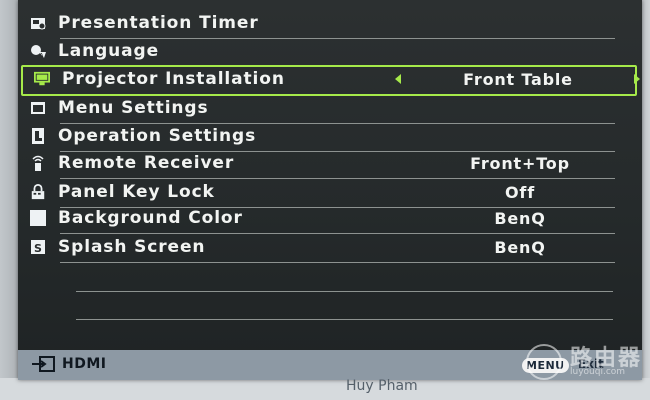  Describe the element at coordinates (518, 79) in the screenshot. I see `menu-item-value: Front Table` at that location.